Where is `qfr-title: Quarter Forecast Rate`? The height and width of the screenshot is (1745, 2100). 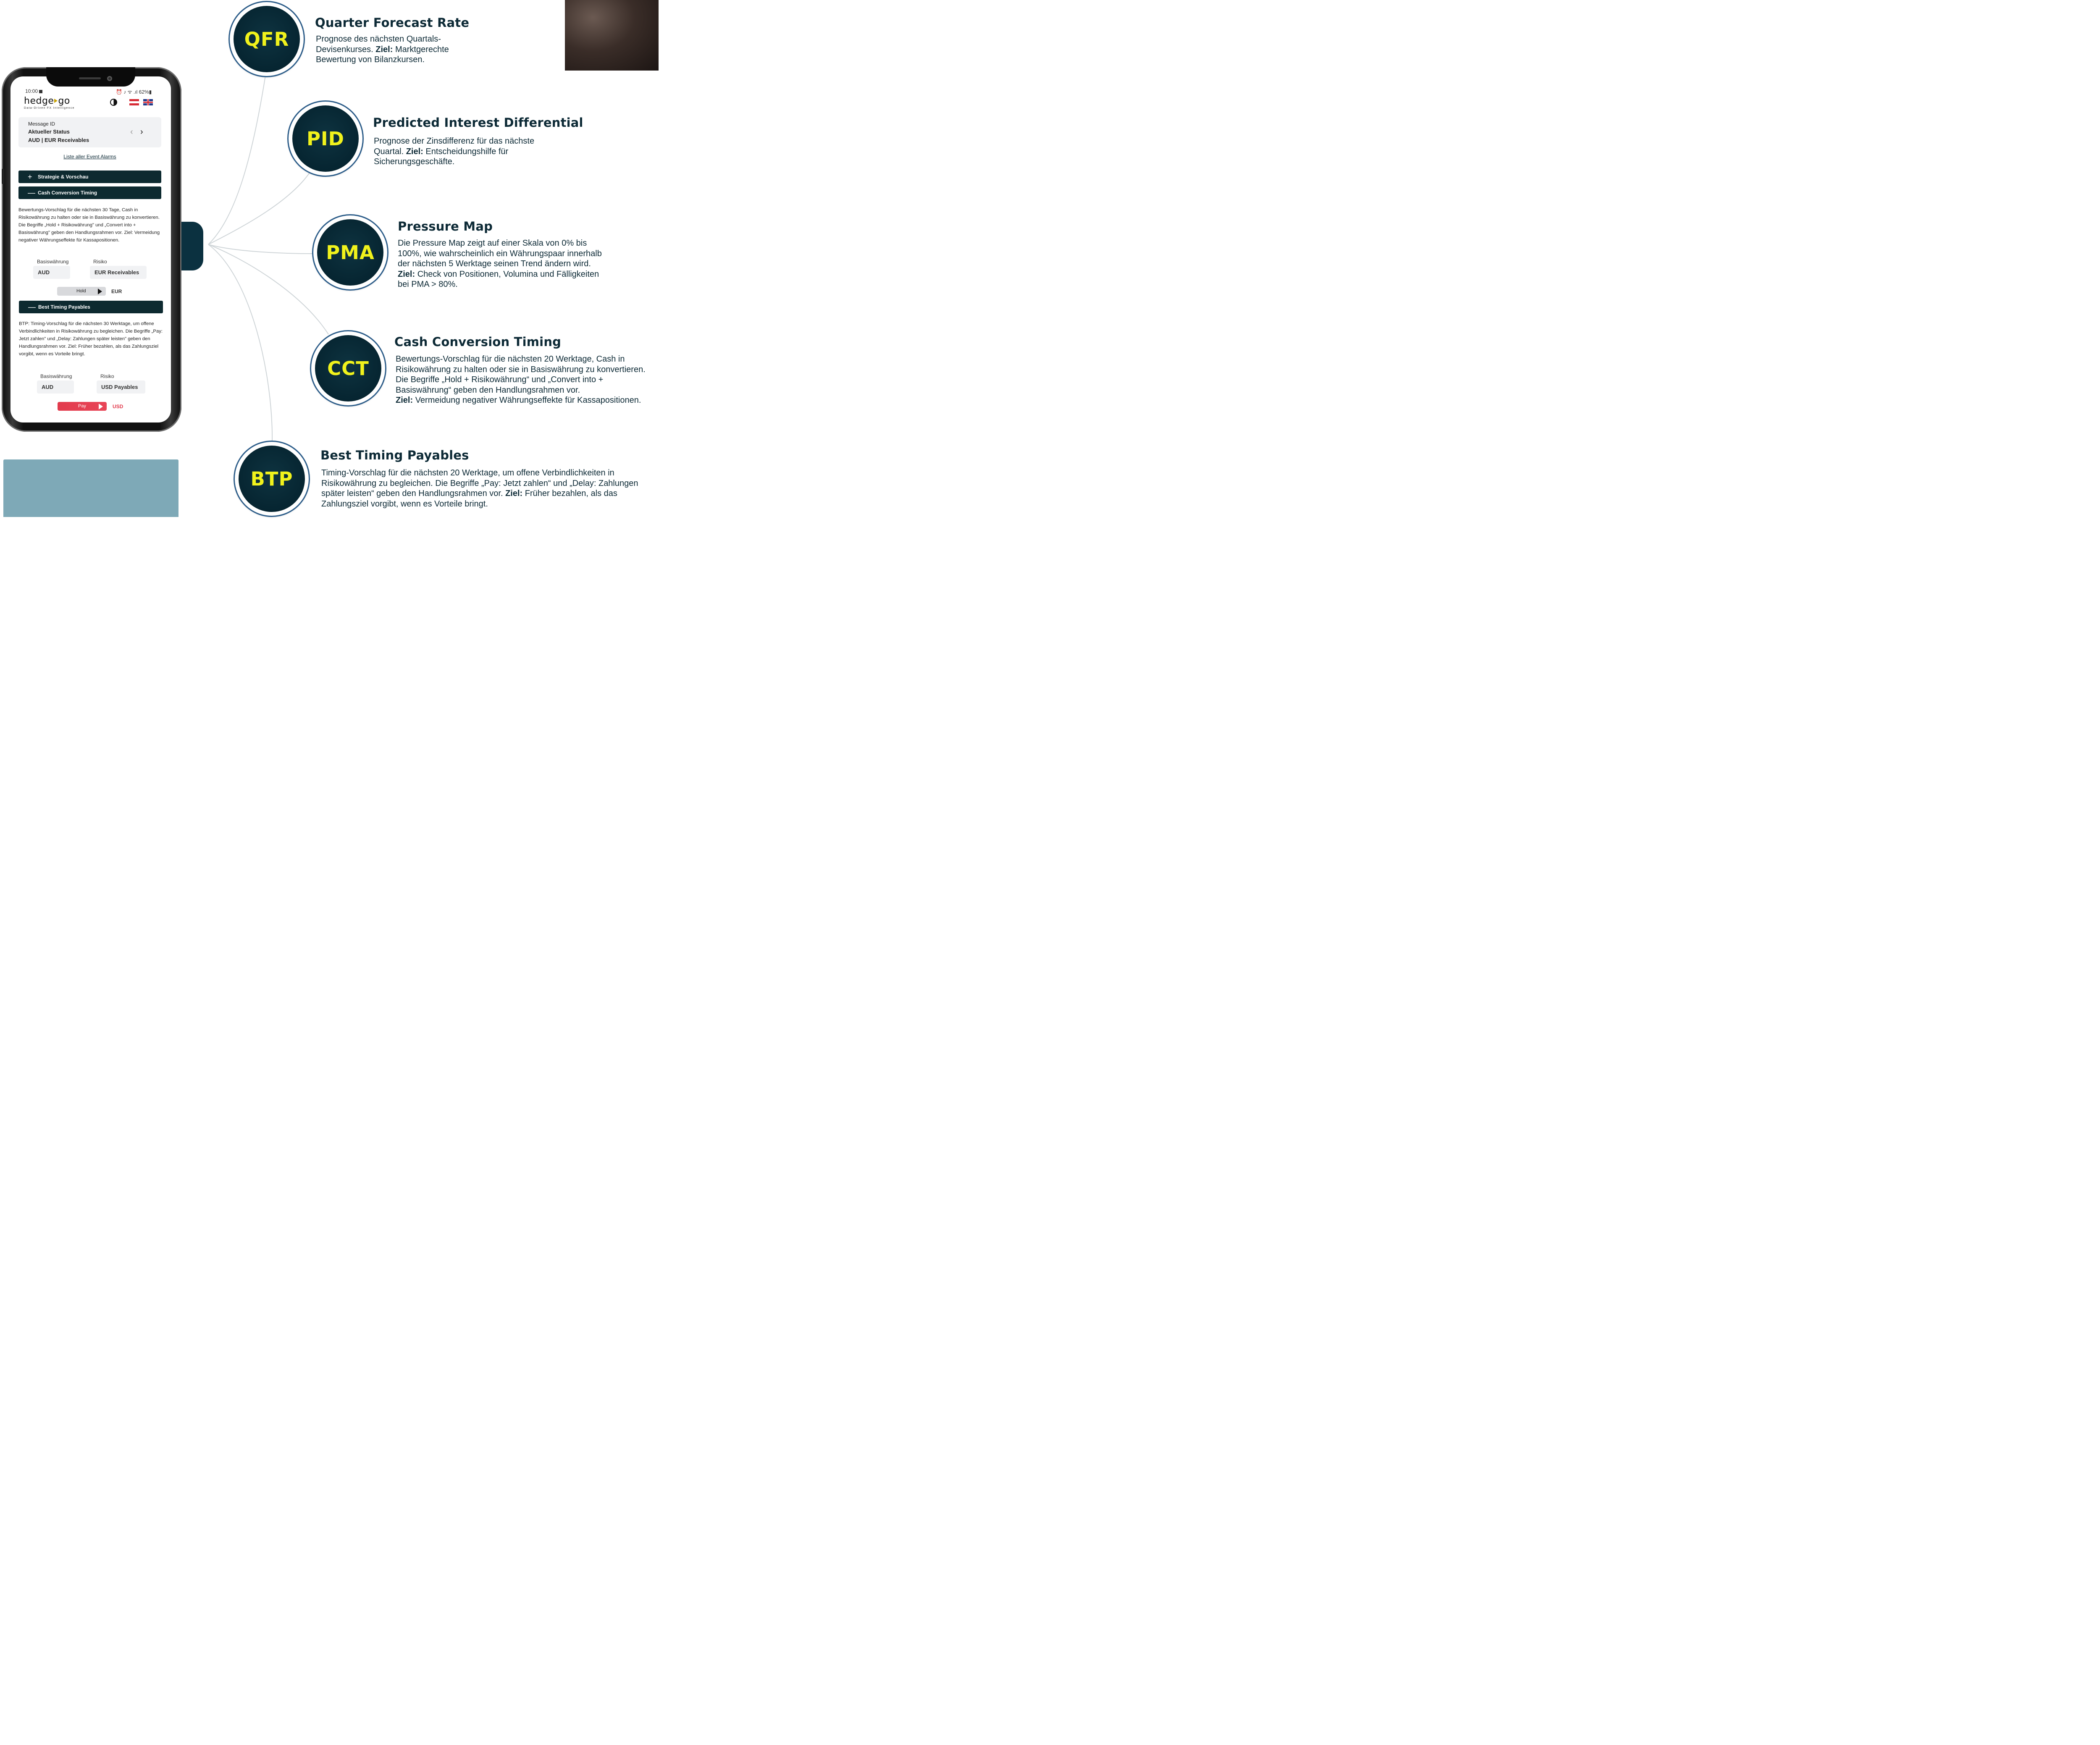
qfr-title: Quarter Forecast Rate is located at coordinates (392, 23).